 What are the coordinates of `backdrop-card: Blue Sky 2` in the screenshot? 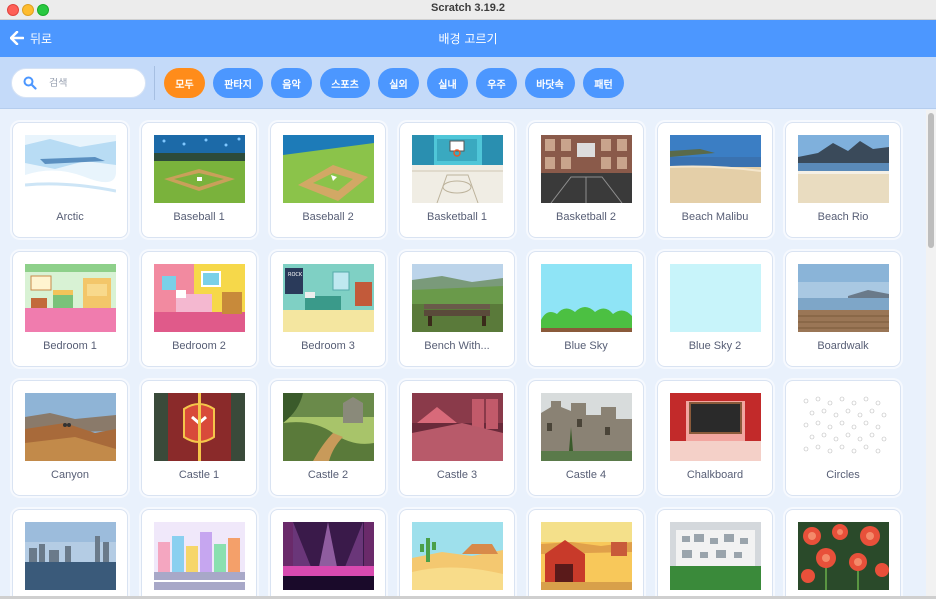 It's located at (715, 309).